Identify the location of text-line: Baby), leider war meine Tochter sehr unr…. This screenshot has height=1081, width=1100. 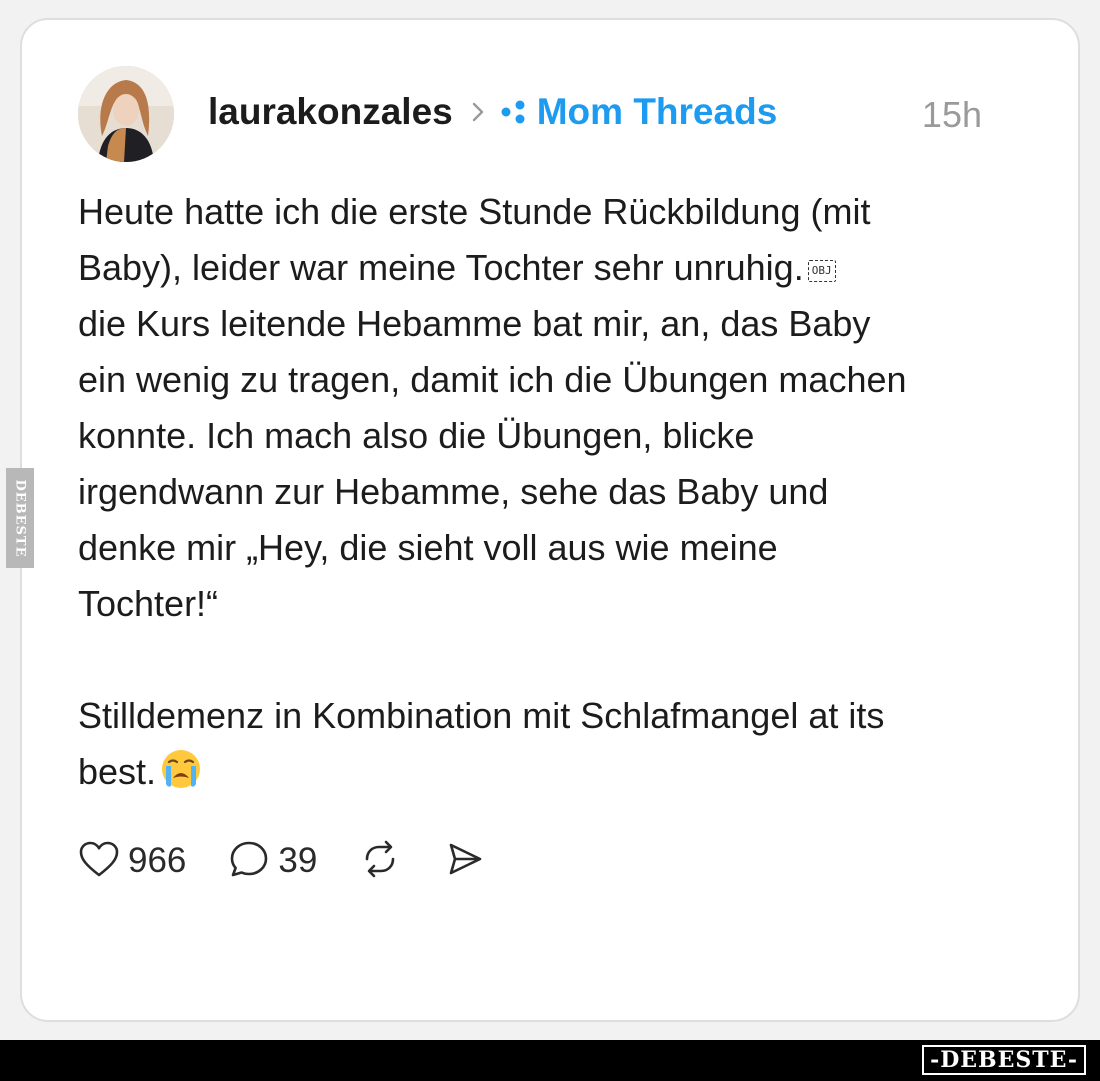
(543, 268).